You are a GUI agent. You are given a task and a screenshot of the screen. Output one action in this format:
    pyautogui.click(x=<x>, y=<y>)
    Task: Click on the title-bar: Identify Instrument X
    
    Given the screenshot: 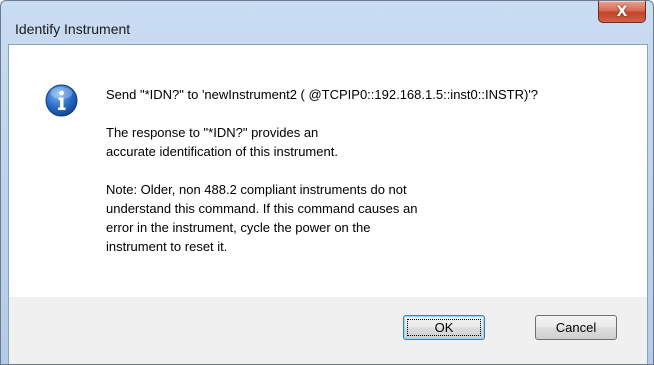 What is the action you would take?
    pyautogui.click(x=327, y=23)
    